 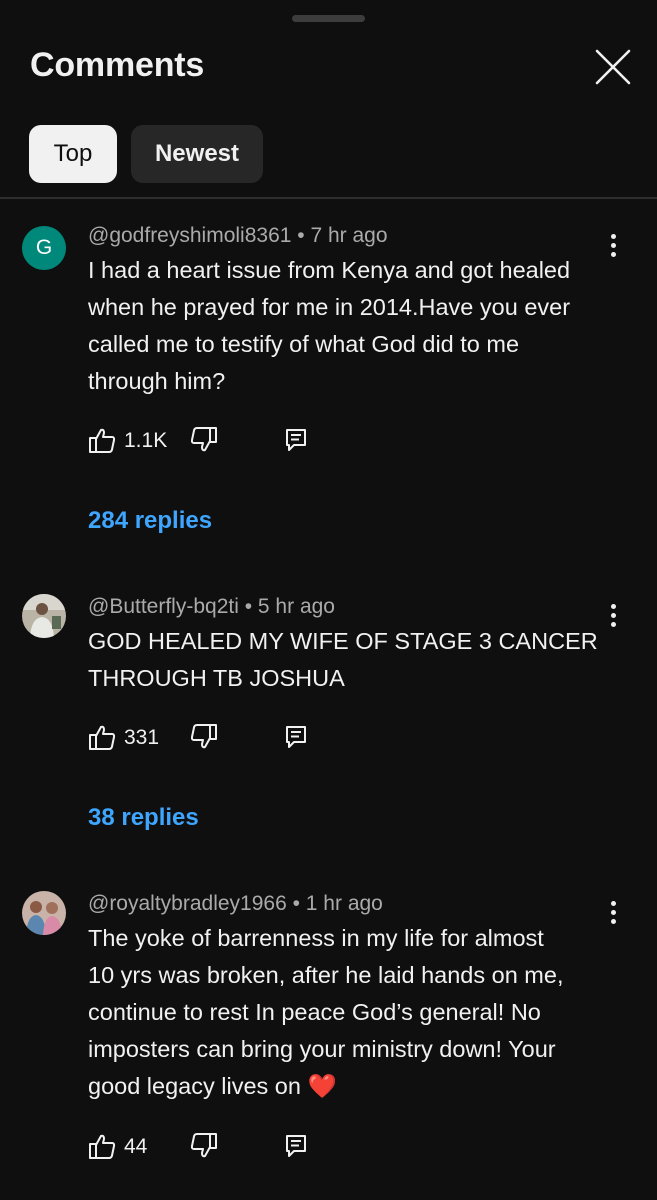 I want to click on page-title: Comments, so click(x=117, y=65).